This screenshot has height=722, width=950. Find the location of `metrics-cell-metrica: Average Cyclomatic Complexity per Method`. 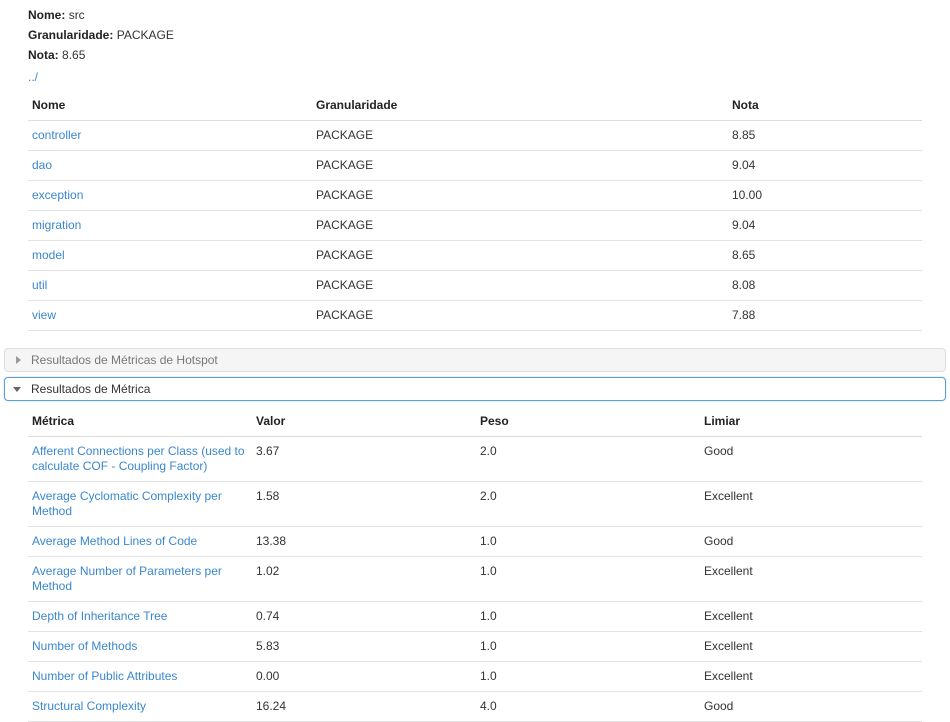

metrics-cell-metrica: Average Cyclomatic Complexity per Method is located at coordinates (140, 504).